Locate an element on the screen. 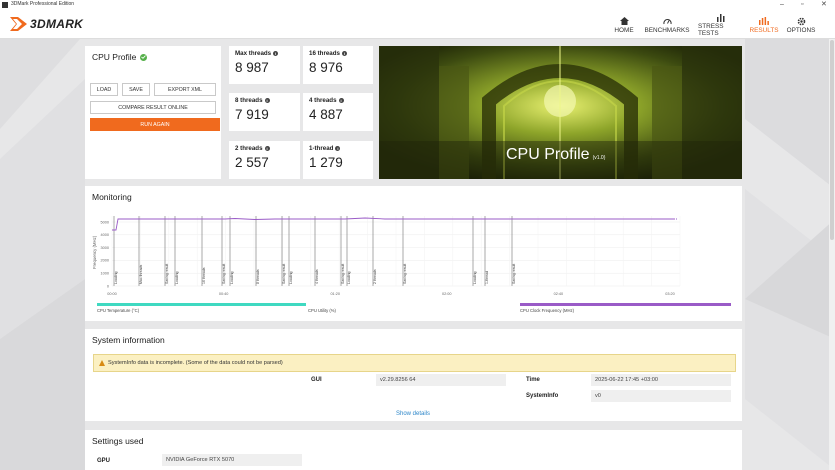 This screenshot has width=835, height=470. legend-utility-label: CPU Utility (%) is located at coordinates (322, 310).